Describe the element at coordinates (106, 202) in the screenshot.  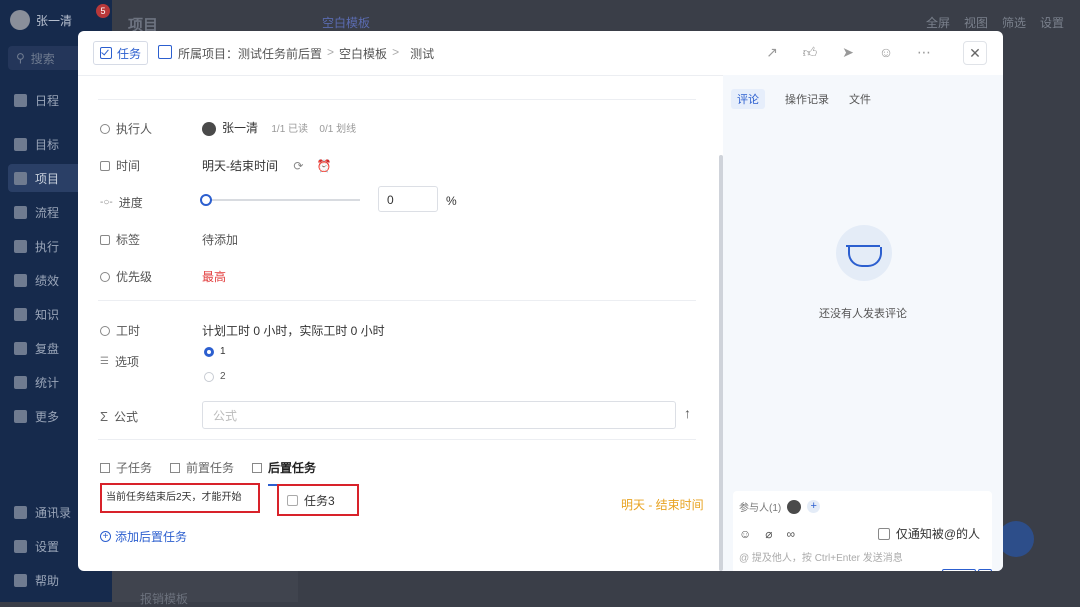
I see `progress-icon: -○-` at that location.